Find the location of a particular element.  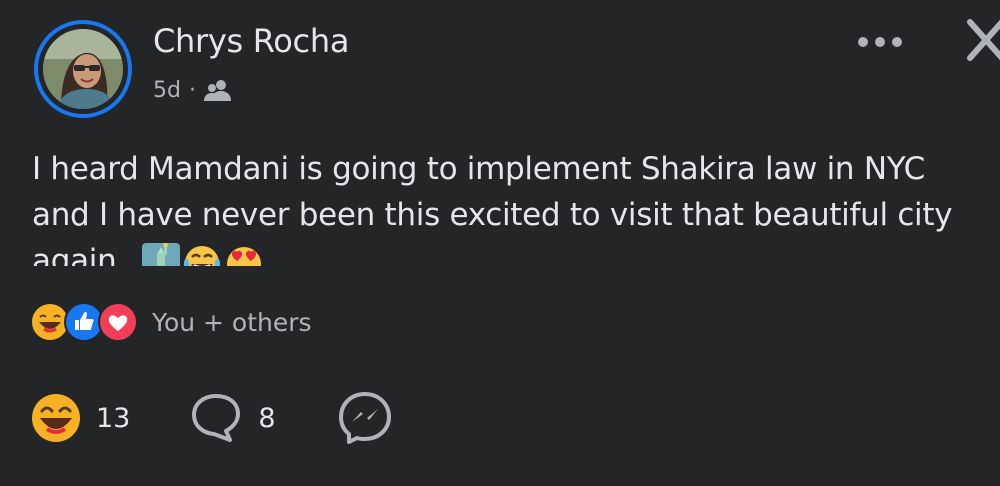

action-bar: 13 8 is located at coordinates (212, 418).